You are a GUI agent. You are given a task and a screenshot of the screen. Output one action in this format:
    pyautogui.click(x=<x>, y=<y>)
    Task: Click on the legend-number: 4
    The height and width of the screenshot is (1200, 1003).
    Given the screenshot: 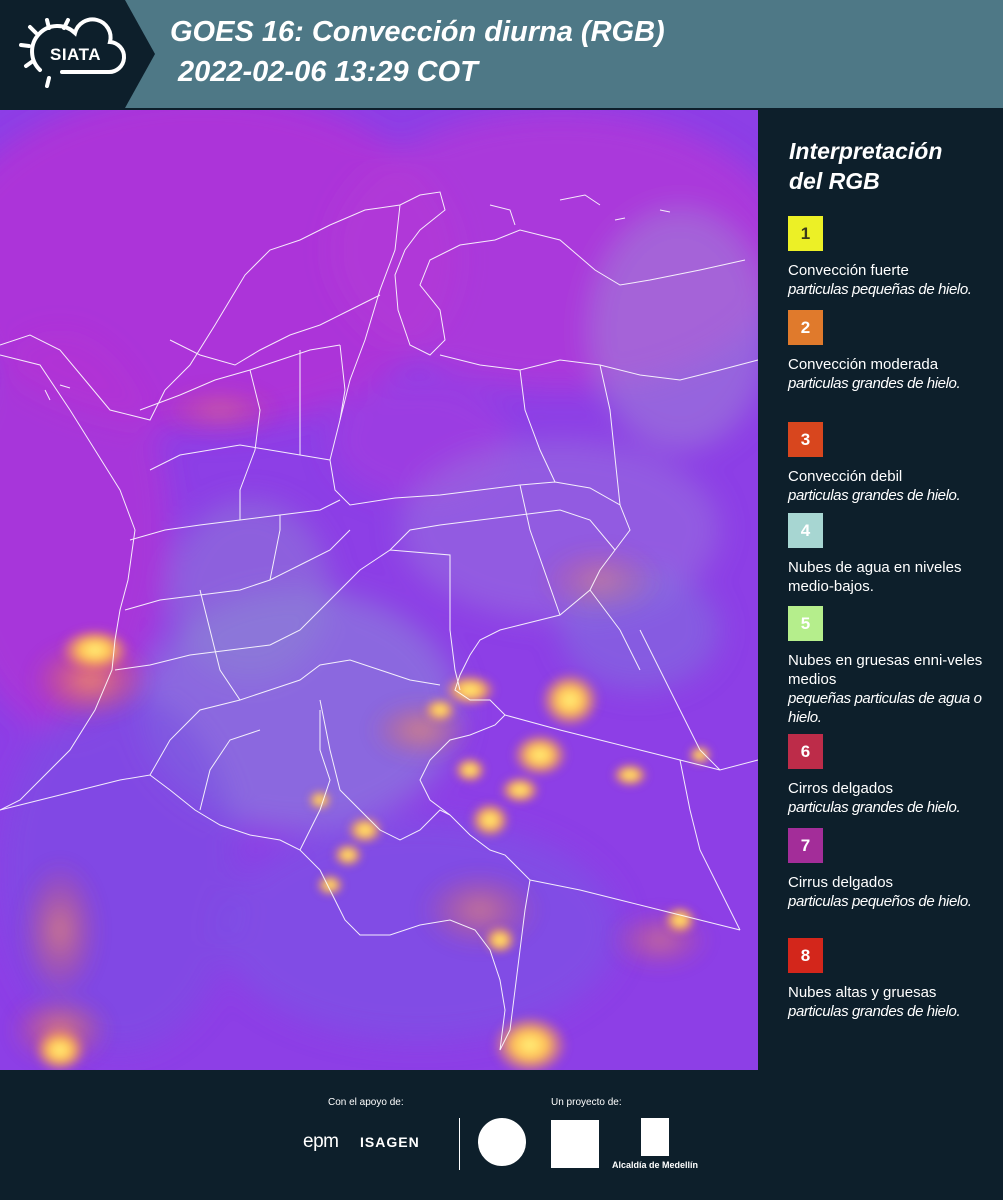 What is the action you would take?
    pyautogui.click(x=805, y=530)
    